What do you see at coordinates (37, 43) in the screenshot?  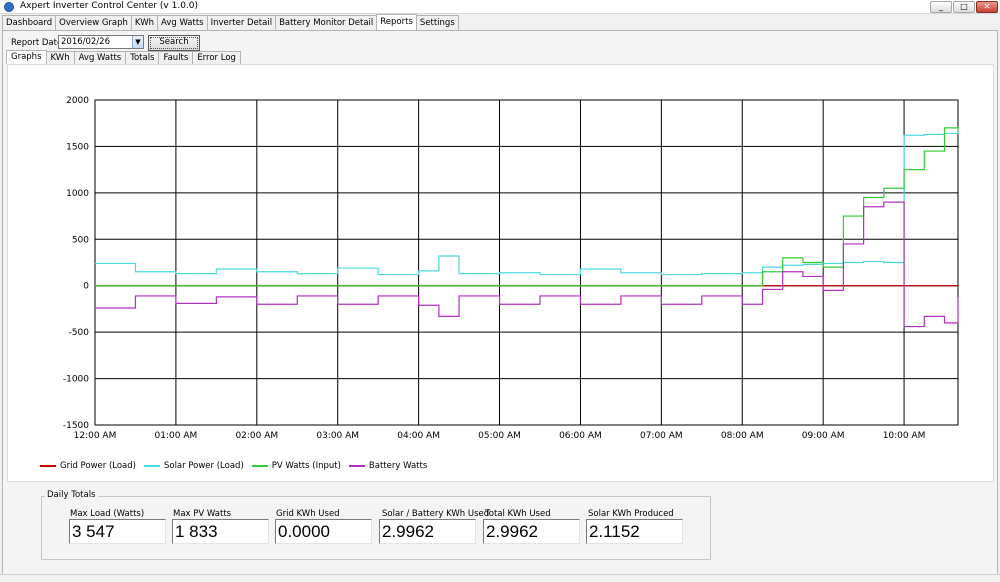 I see `report-date-label: Report Date` at bounding box center [37, 43].